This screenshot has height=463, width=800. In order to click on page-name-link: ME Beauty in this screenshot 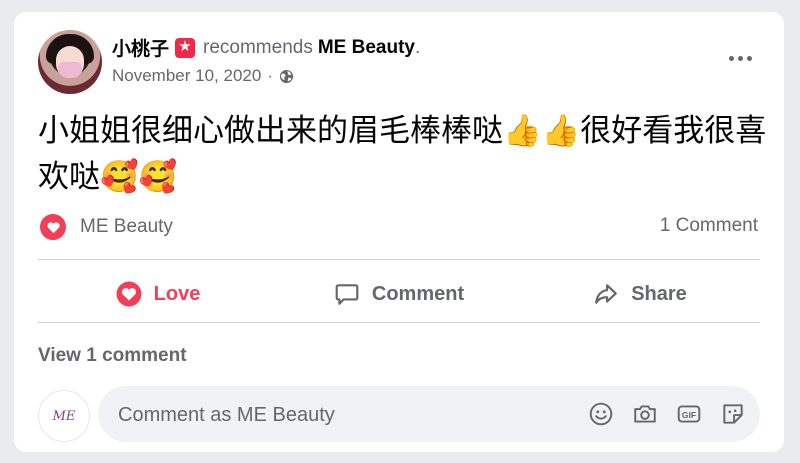, I will do `click(366, 48)`.